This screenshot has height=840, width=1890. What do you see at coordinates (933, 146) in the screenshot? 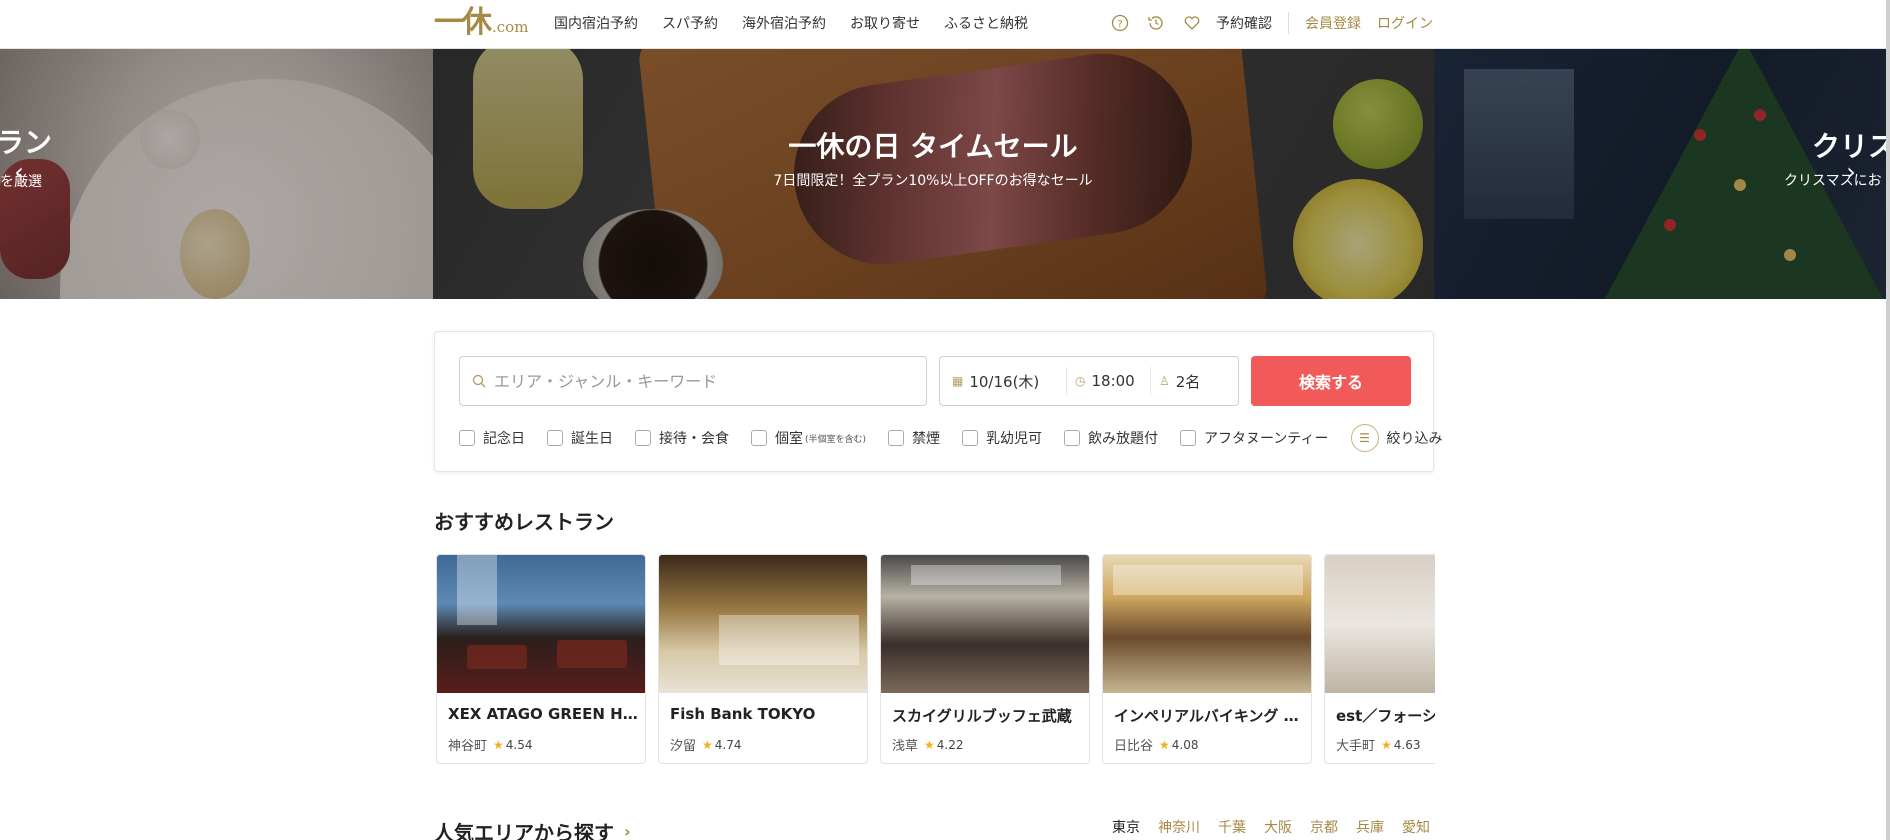
I see `slide-title: 一休の日 タイムセール` at bounding box center [933, 146].